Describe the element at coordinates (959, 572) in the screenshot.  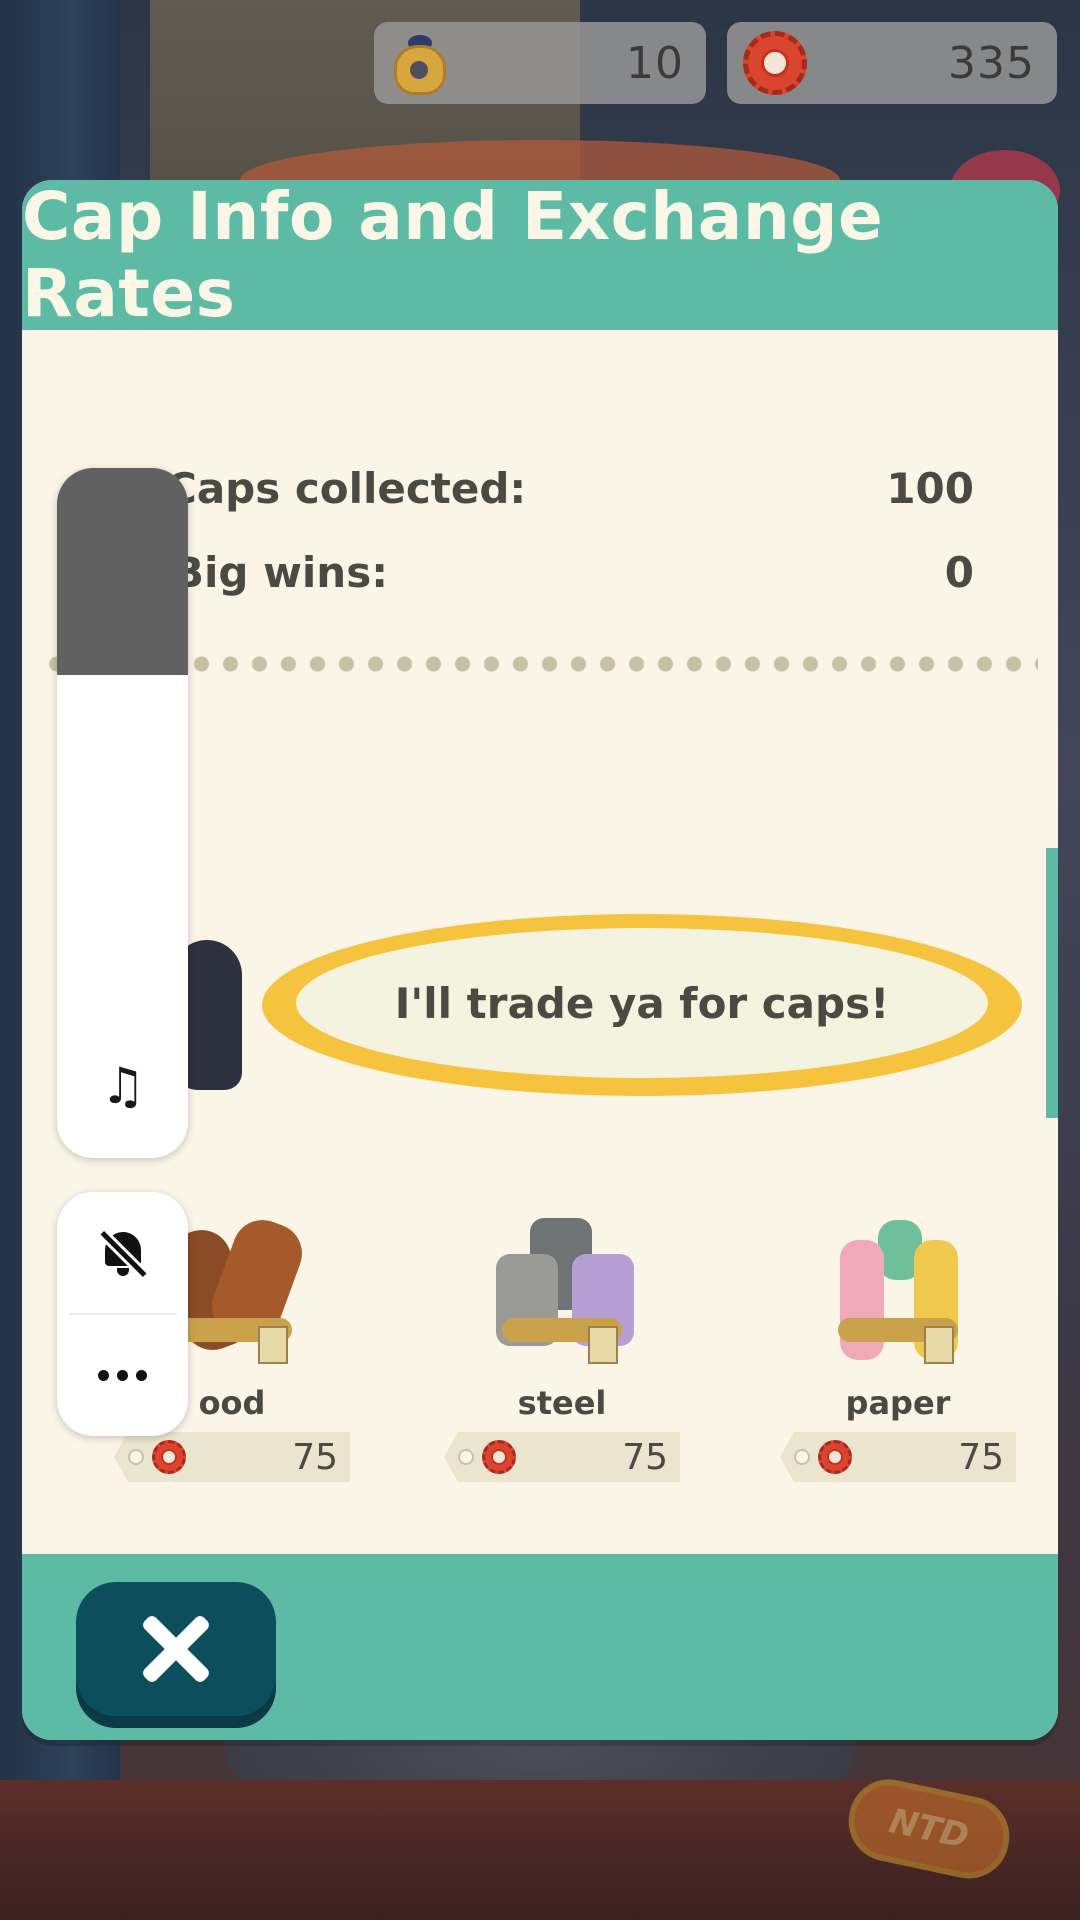
I see `big-wins-value: 0` at that location.